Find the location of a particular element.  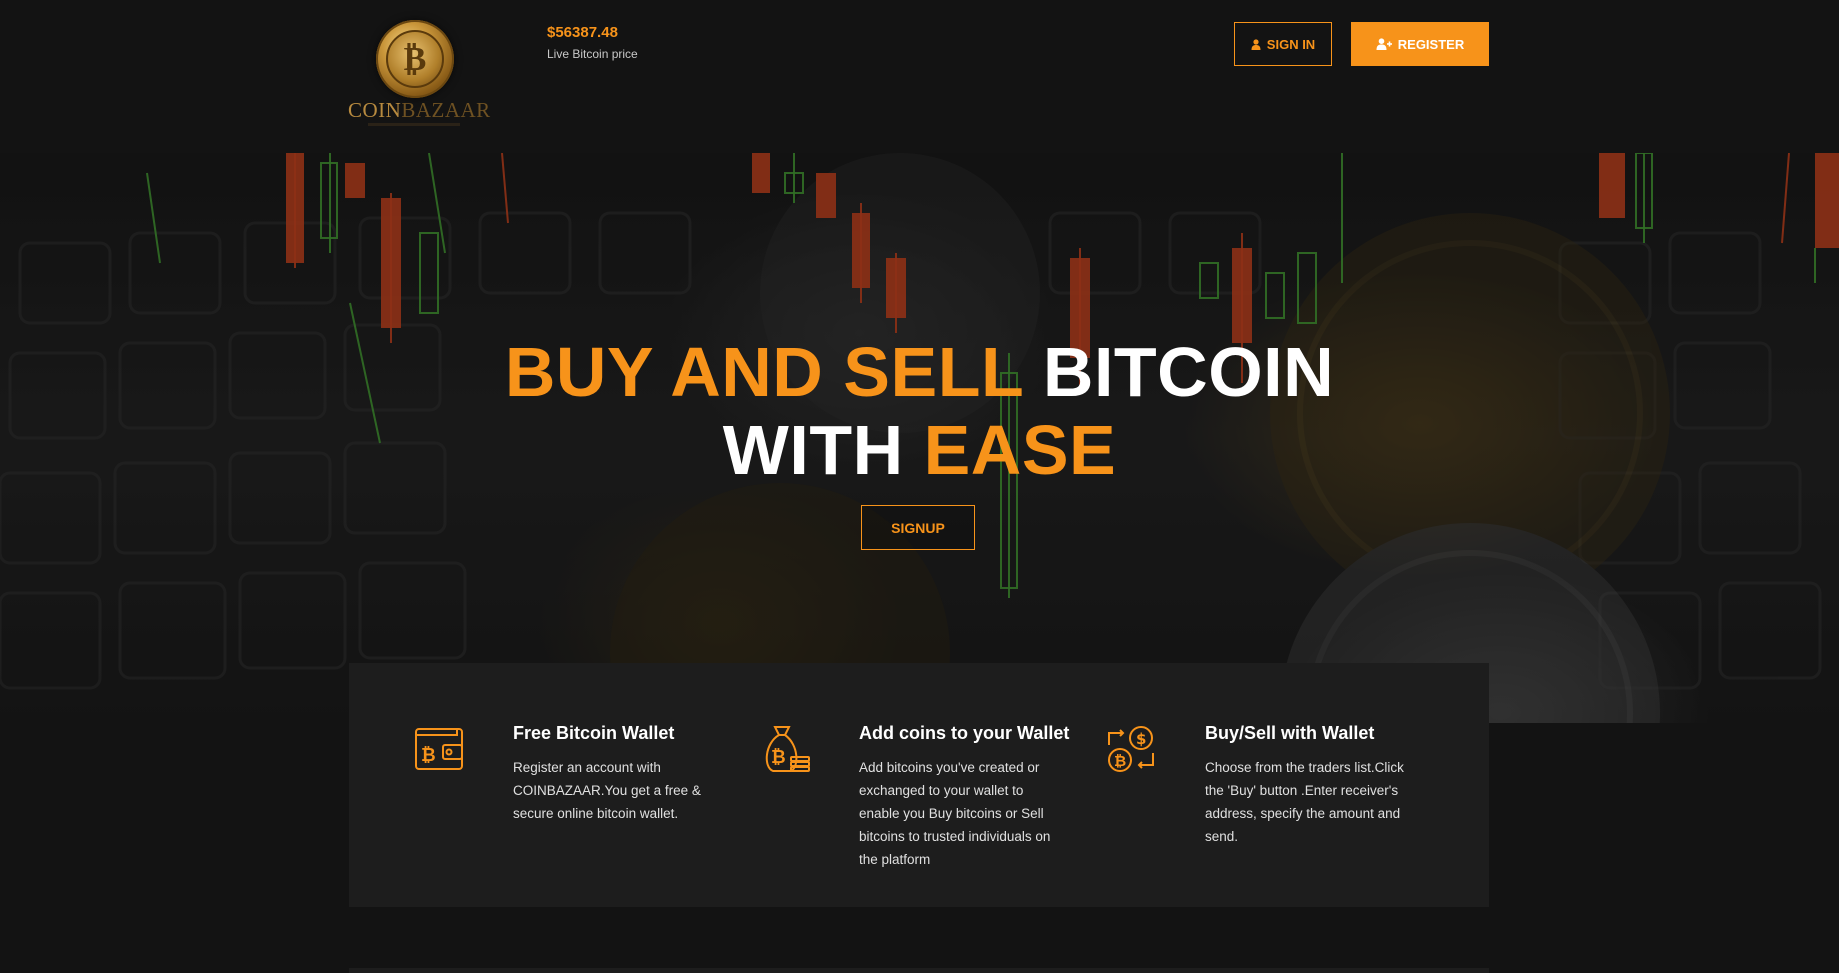

live-price-widget: $56387.48 Live Bitcoin price is located at coordinates (592, 42).